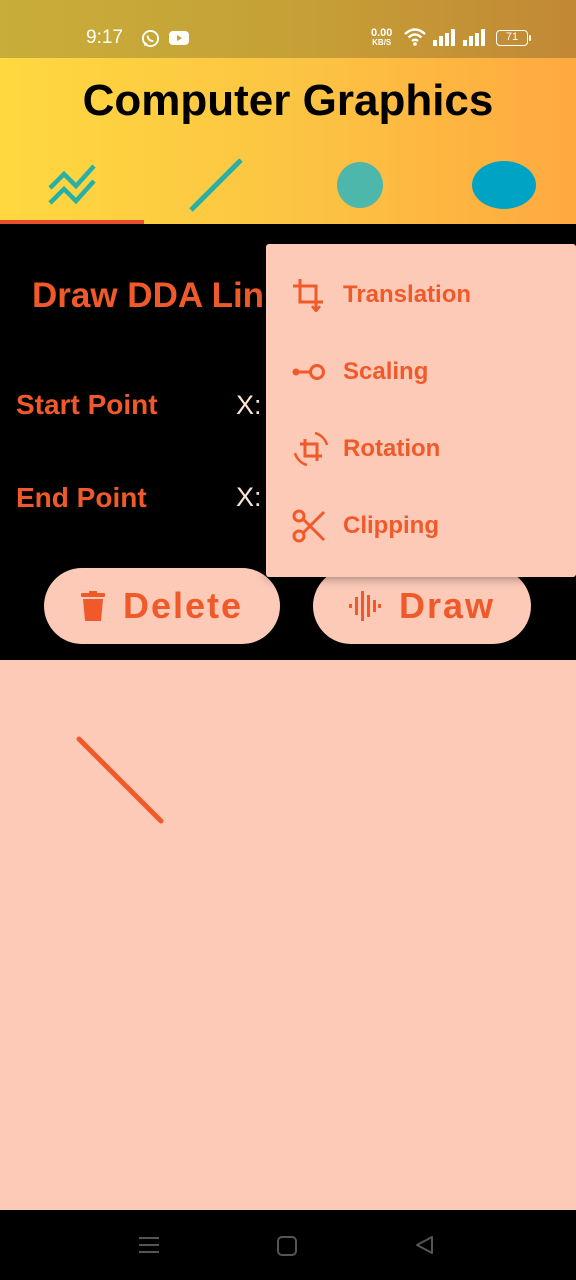 This screenshot has width=576, height=1280. I want to click on navigation-bar, so click(288, 1245).